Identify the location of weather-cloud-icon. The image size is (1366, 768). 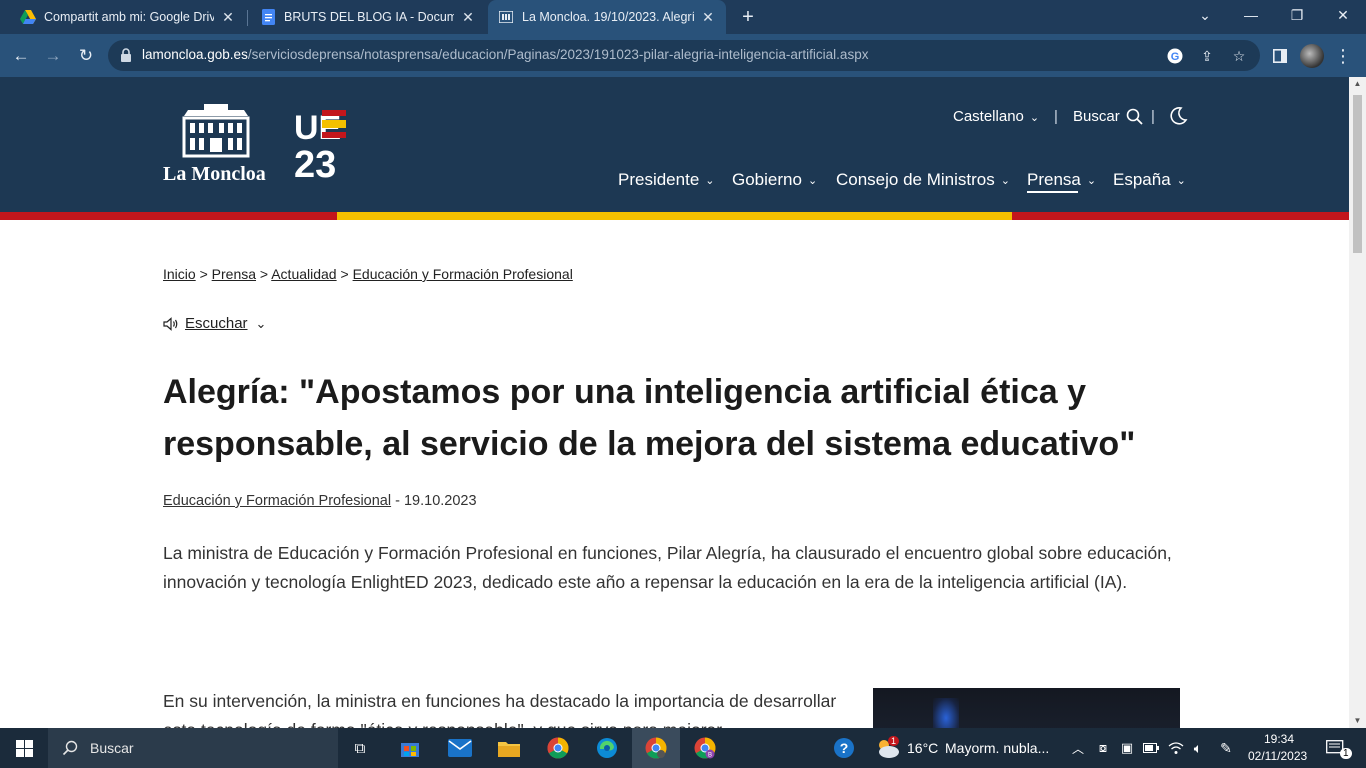
(887, 748).